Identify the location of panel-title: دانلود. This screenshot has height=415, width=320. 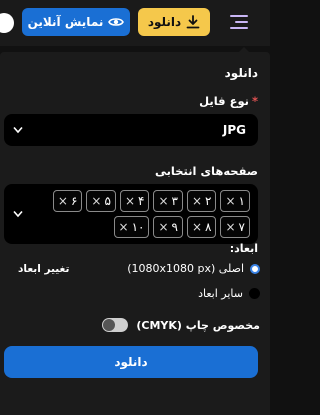
(241, 73).